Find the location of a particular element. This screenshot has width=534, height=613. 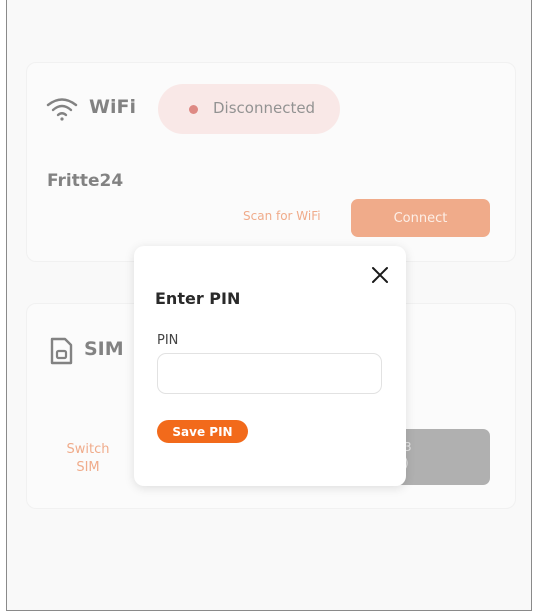

save-pin-button: Save PIN is located at coordinates (202, 431).